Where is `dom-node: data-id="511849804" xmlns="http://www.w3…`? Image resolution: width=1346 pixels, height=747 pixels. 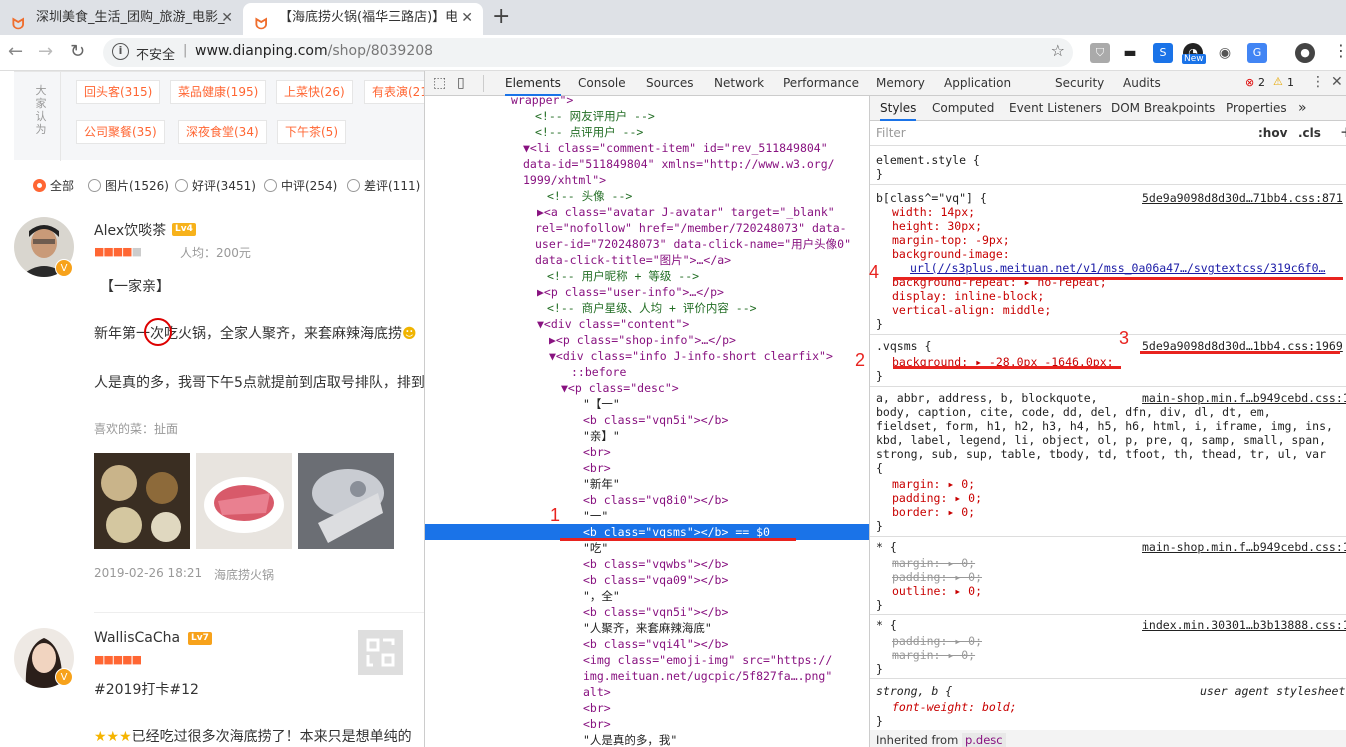 dom-node: data-id="511849804" xmlns="http://www.w3… is located at coordinates (647, 164).